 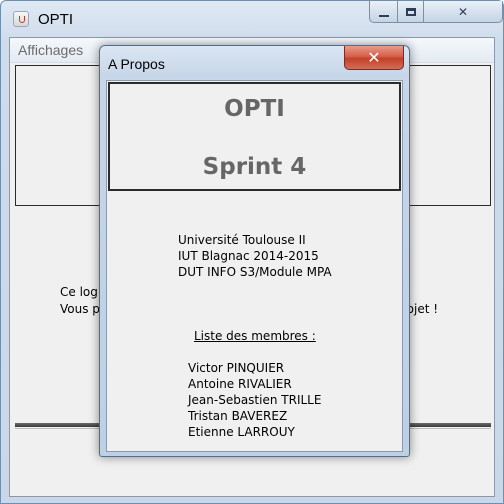 I want to click on background-text-line2-start: Vous p, so click(x=80, y=309).